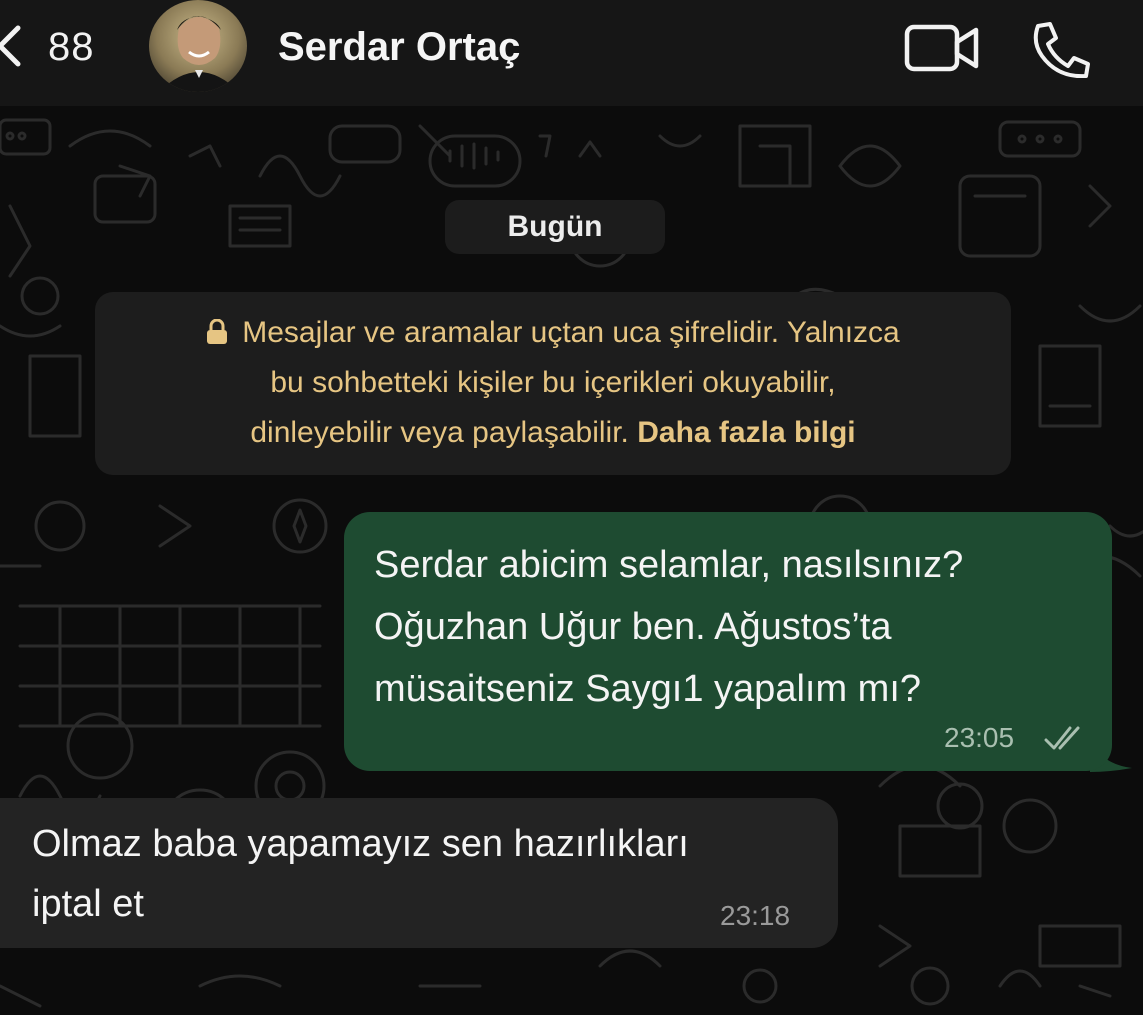  What do you see at coordinates (21, 46) in the screenshot?
I see `chevron-left-icon` at bounding box center [21, 46].